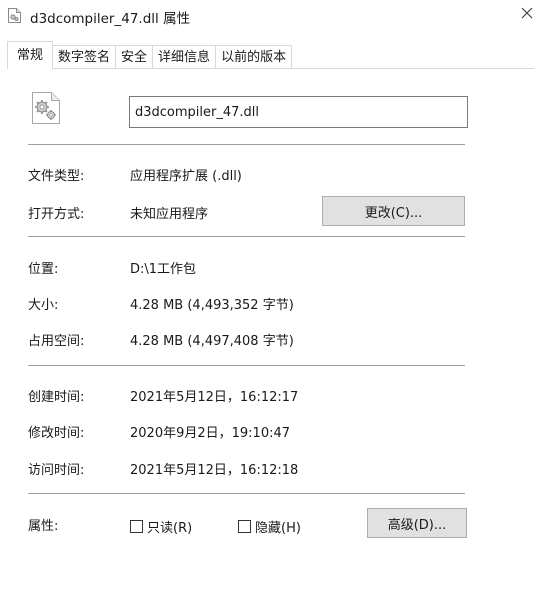 This screenshot has height=604, width=542. Describe the element at coordinates (169, 214) in the screenshot. I see `opens-with-value: 未知应用程序` at that location.